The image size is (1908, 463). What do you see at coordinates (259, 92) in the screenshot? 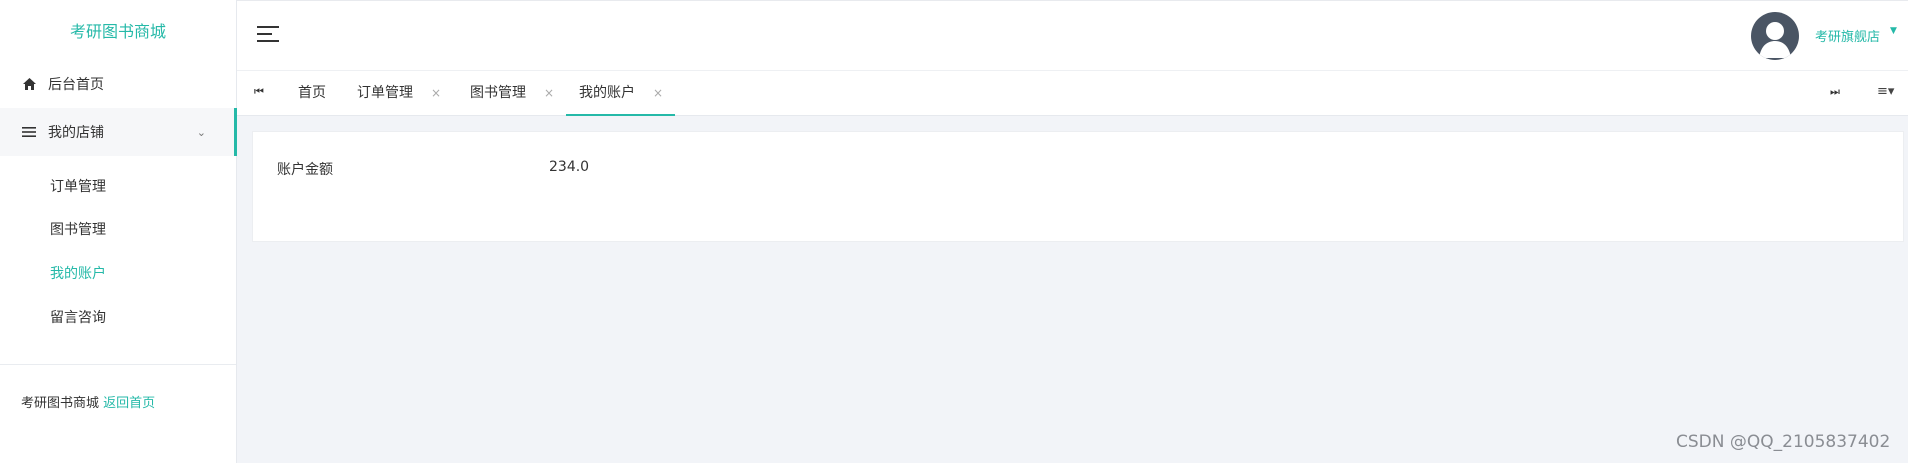
I see `tab-scroll-left-icon: ⏮` at bounding box center [259, 92].